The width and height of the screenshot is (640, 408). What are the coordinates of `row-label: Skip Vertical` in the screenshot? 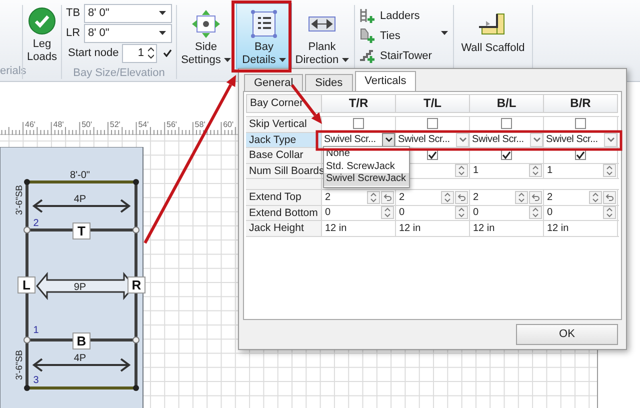 It's located at (284, 124).